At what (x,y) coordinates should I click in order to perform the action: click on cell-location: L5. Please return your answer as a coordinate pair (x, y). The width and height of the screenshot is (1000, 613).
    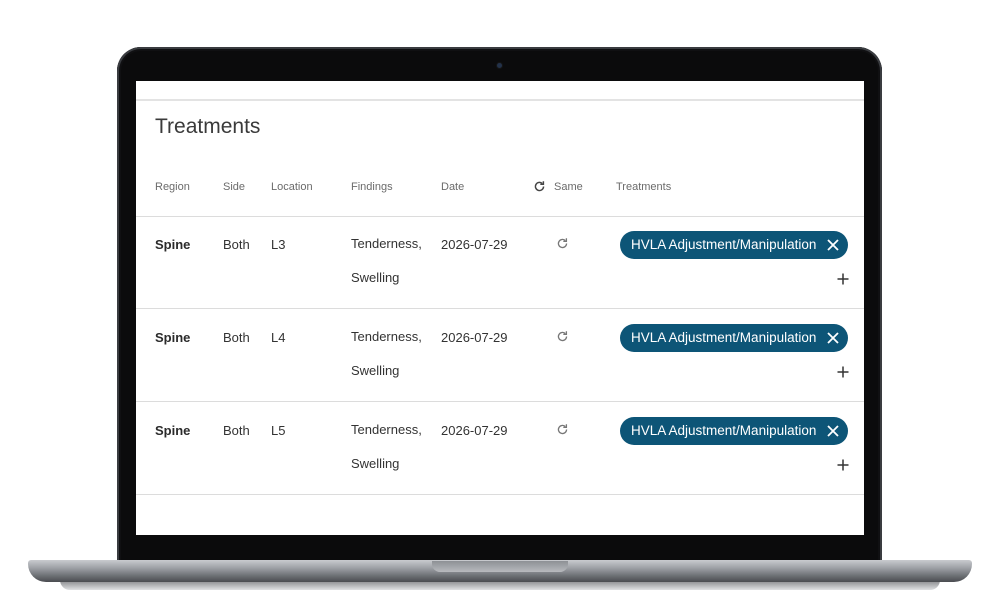
    Looking at the image, I should click on (278, 430).